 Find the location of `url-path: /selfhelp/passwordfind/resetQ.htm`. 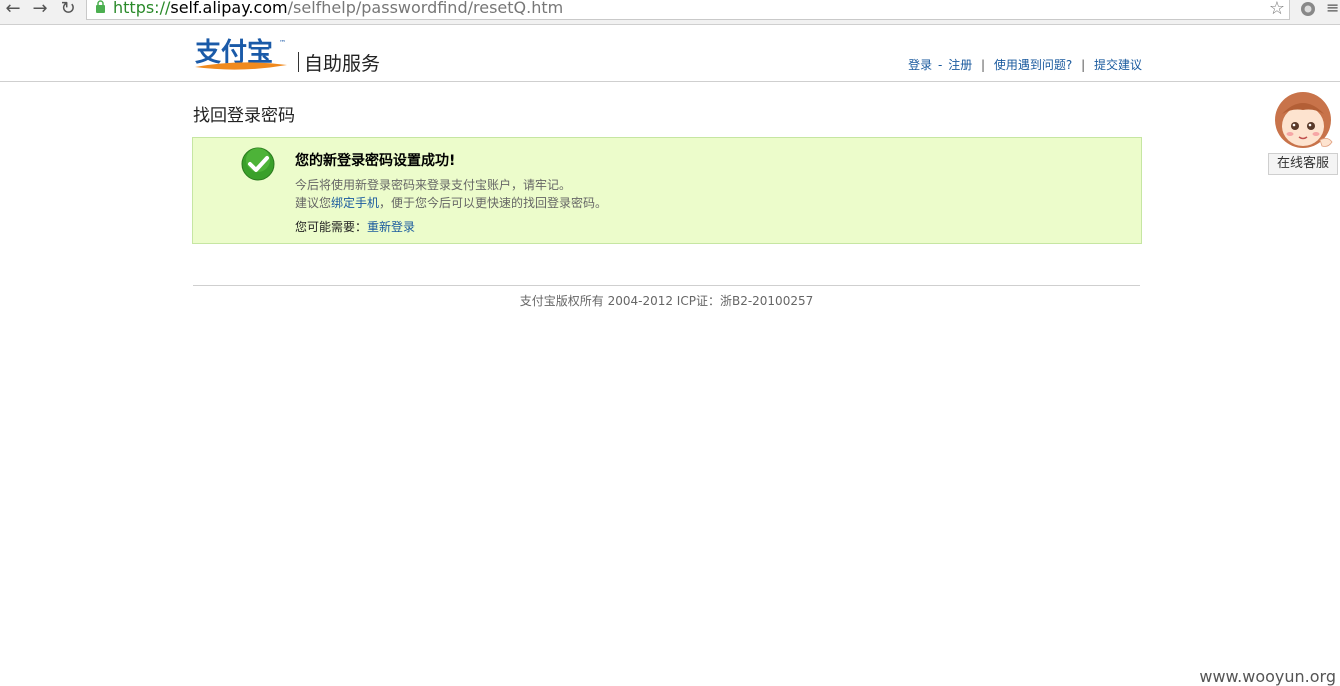

url-path: /selfhelp/passwordfind/resetQ.htm is located at coordinates (425, 8).